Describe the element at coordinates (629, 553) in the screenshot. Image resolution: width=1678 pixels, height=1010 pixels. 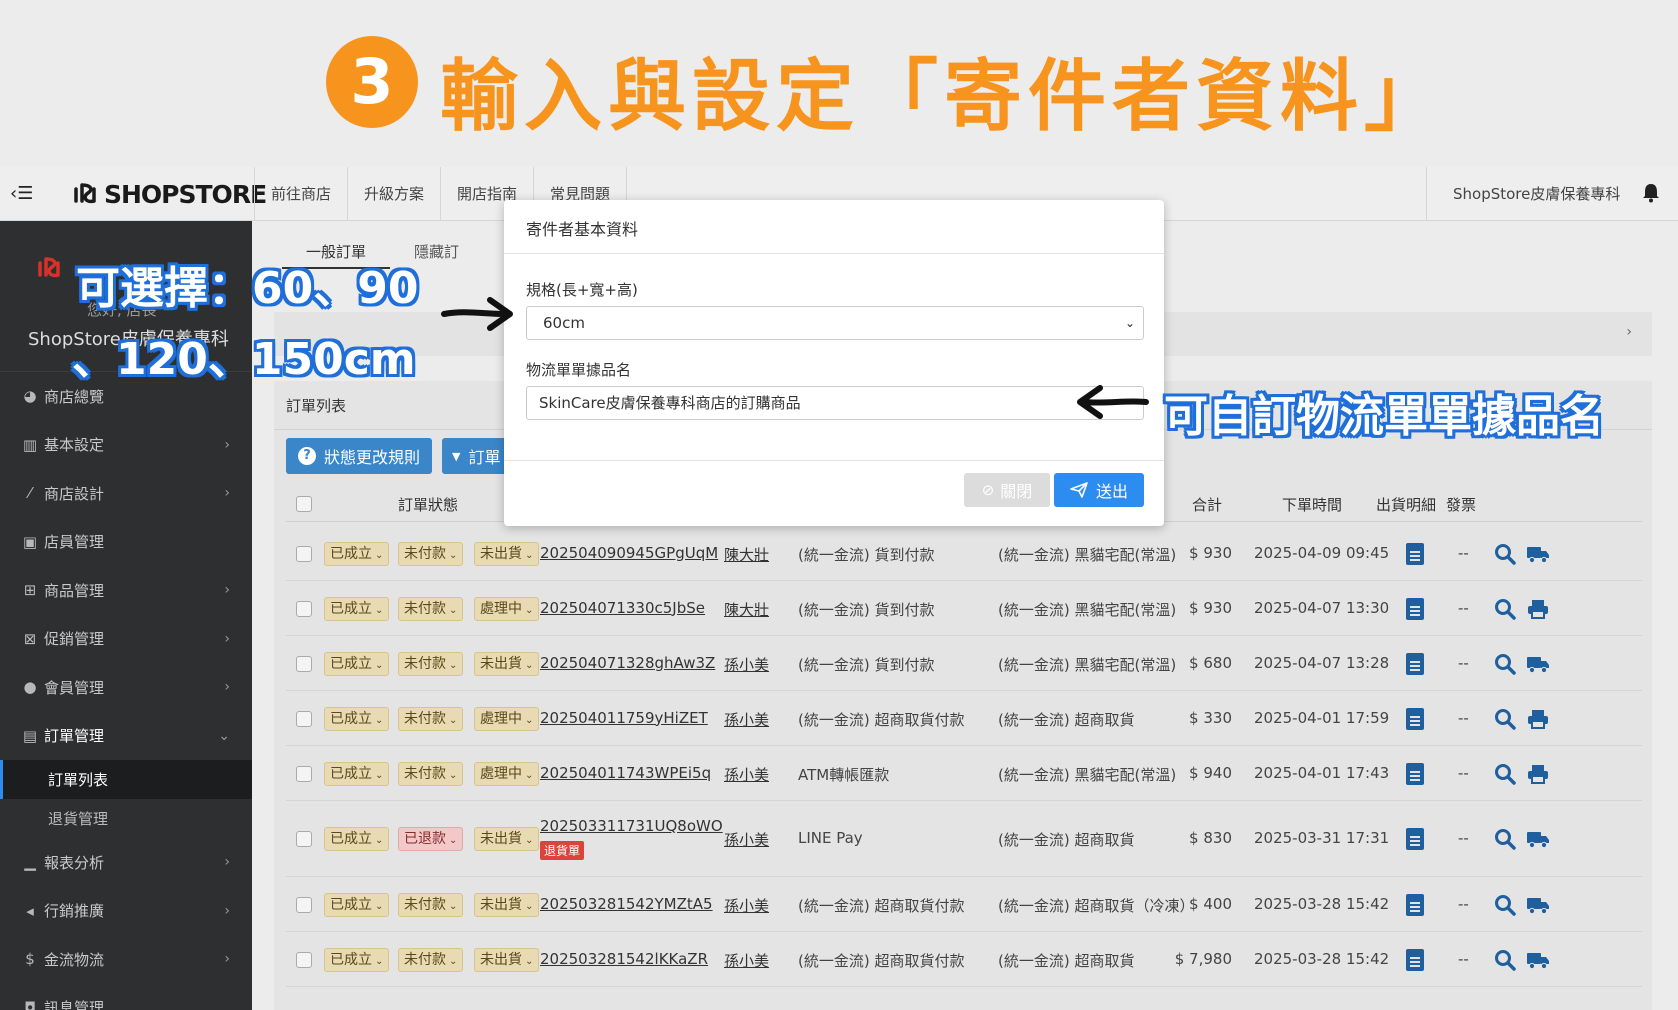
I see `order-number-link: 202504090945GPgUqM` at that location.